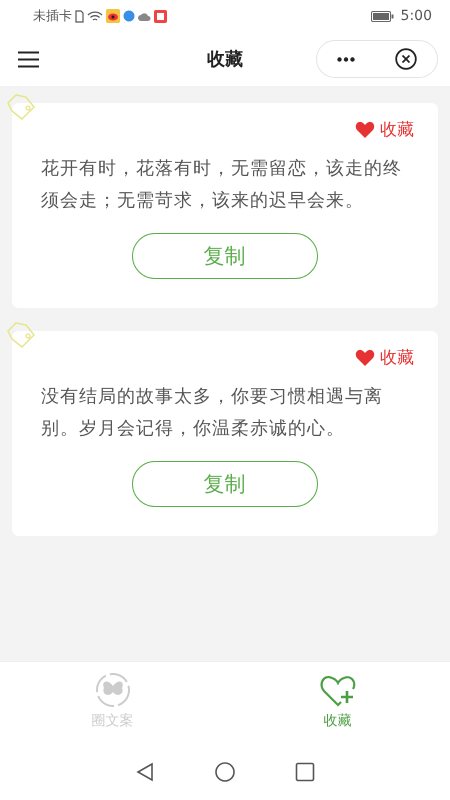 This screenshot has width=450, height=800. Describe the element at coordinates (145, 772) in the screenshot. I see `back-icon` at that location.